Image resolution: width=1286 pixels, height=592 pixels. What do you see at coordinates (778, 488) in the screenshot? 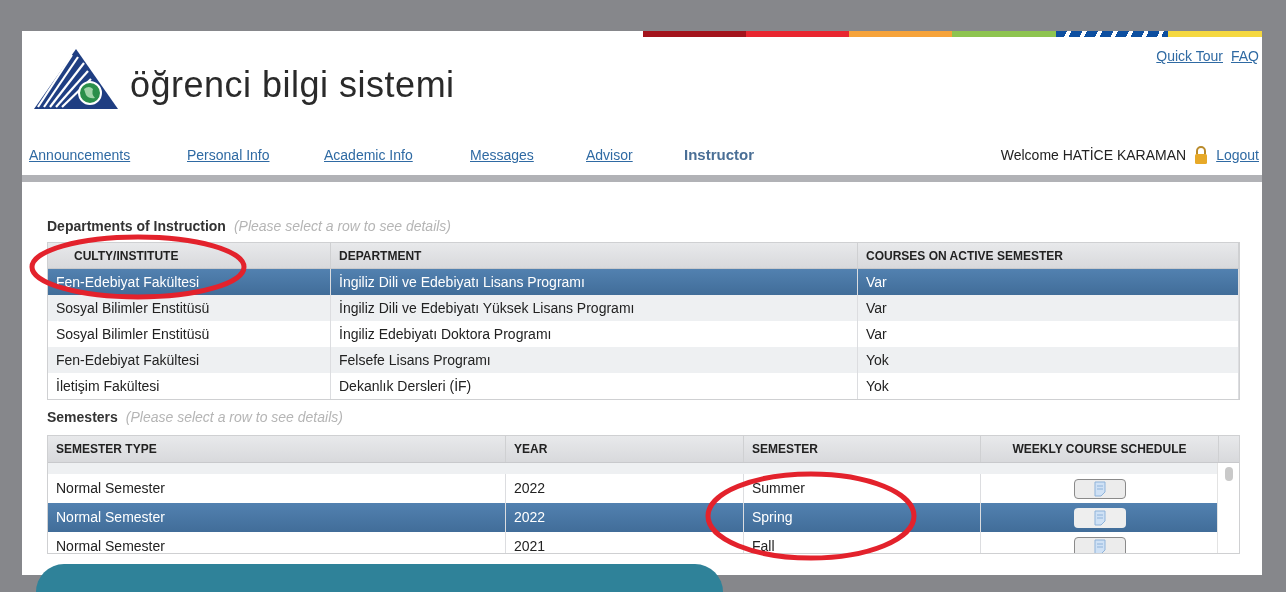
I see `table-cell-text: Summer` at bounding box center [778, 488].